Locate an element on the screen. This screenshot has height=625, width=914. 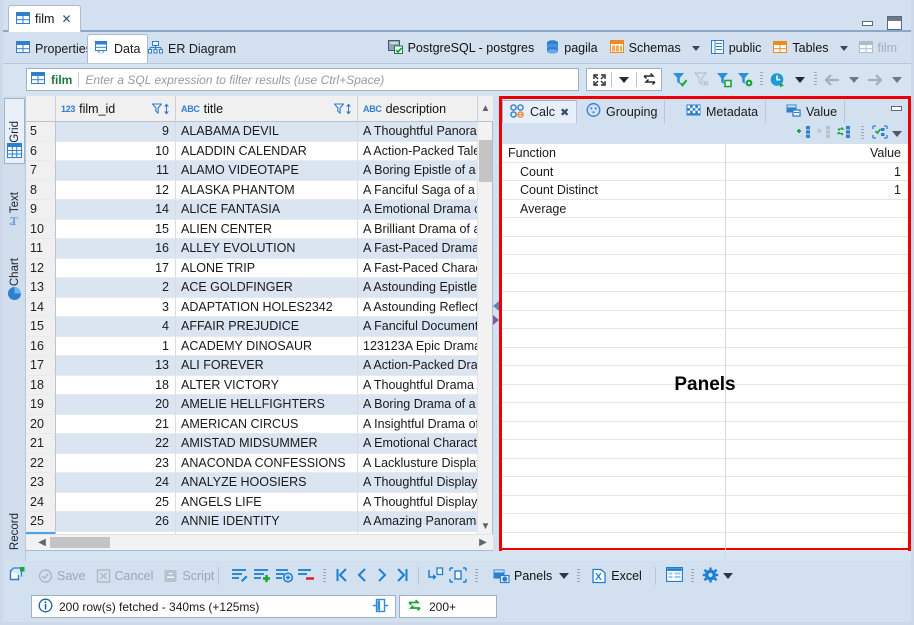
cell-film-id: 12 is located at coordinates (116, 190).